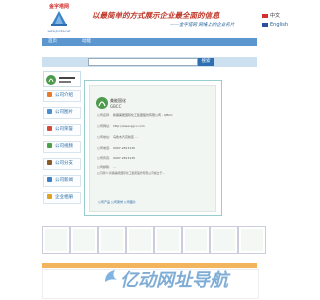 The width and height of the screenshot is (320, 300). Describe the element at coordinates (52, 42) in the screenshot. I see `nav-home: 首页` at that location.